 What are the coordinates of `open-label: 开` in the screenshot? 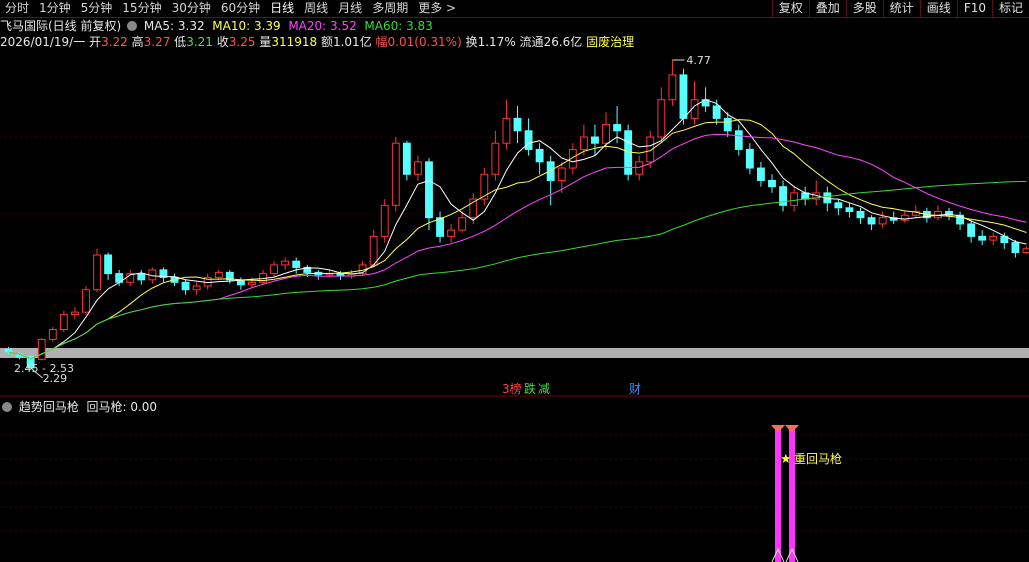 It's located at (95, 42).